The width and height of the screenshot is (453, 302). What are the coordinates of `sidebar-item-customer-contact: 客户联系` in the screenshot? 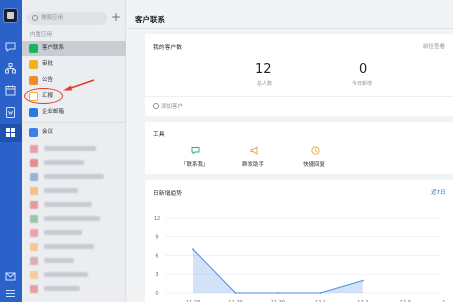 It's located at (74, 48).